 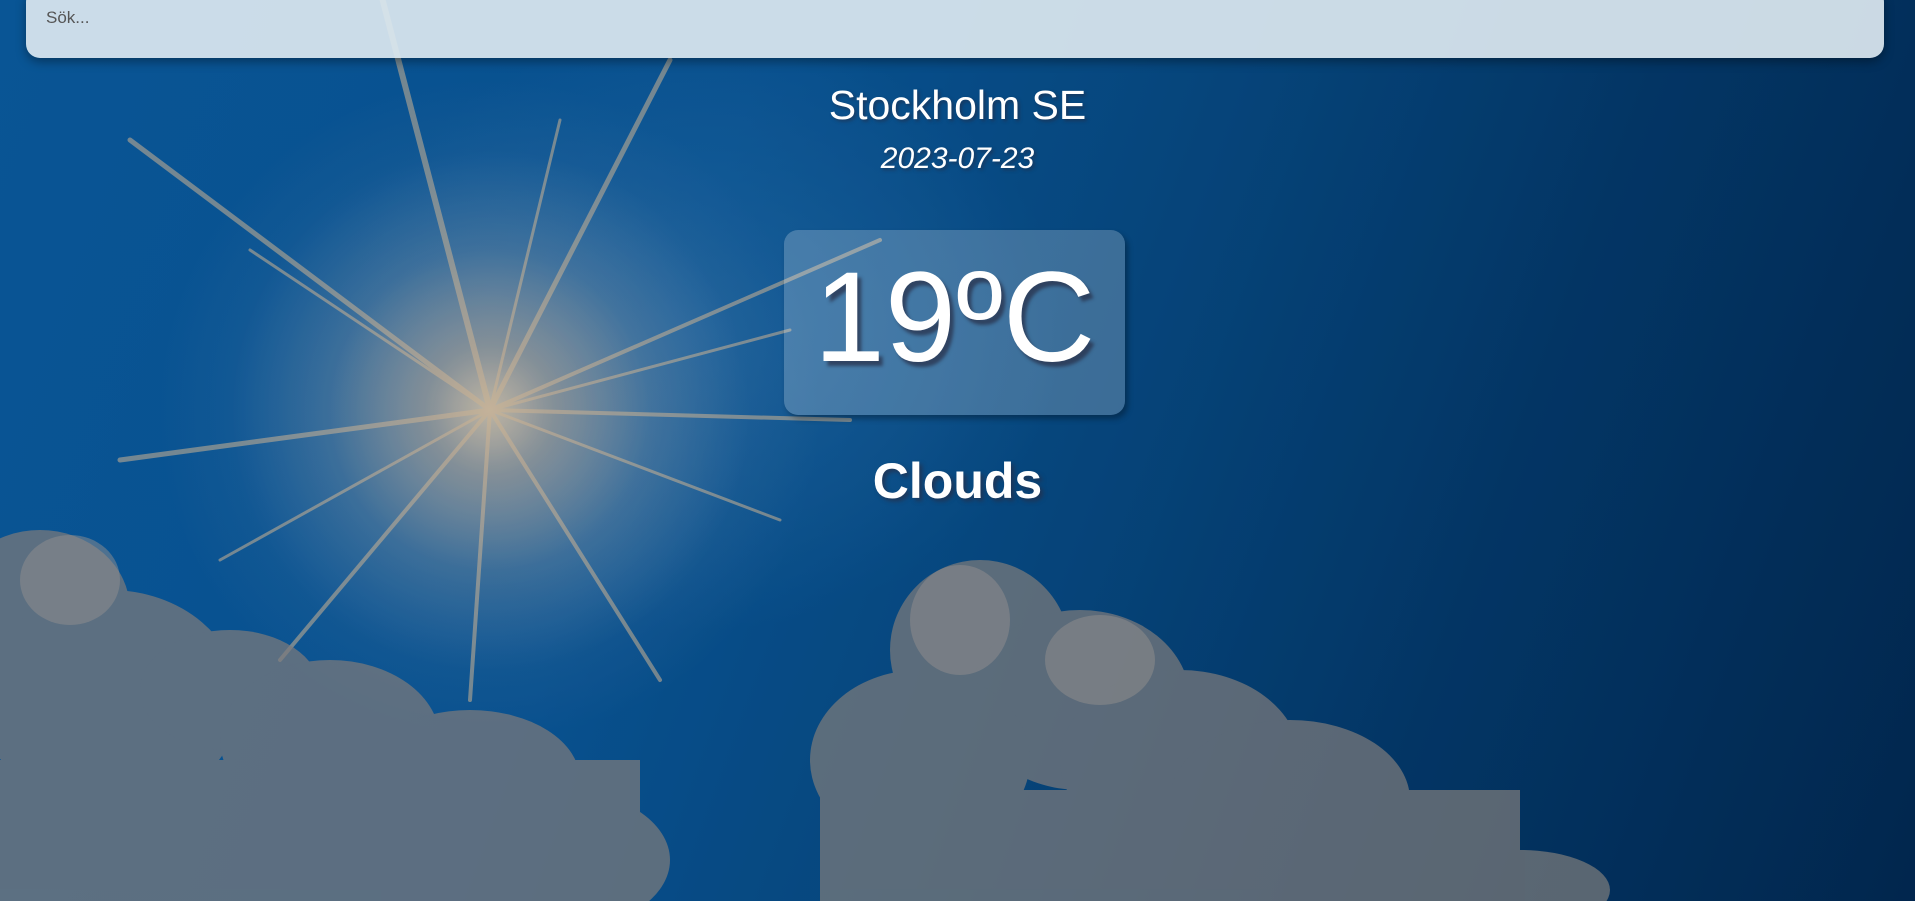 I want to click on temperature-card: 19ºC, so click(x=954, y=322).